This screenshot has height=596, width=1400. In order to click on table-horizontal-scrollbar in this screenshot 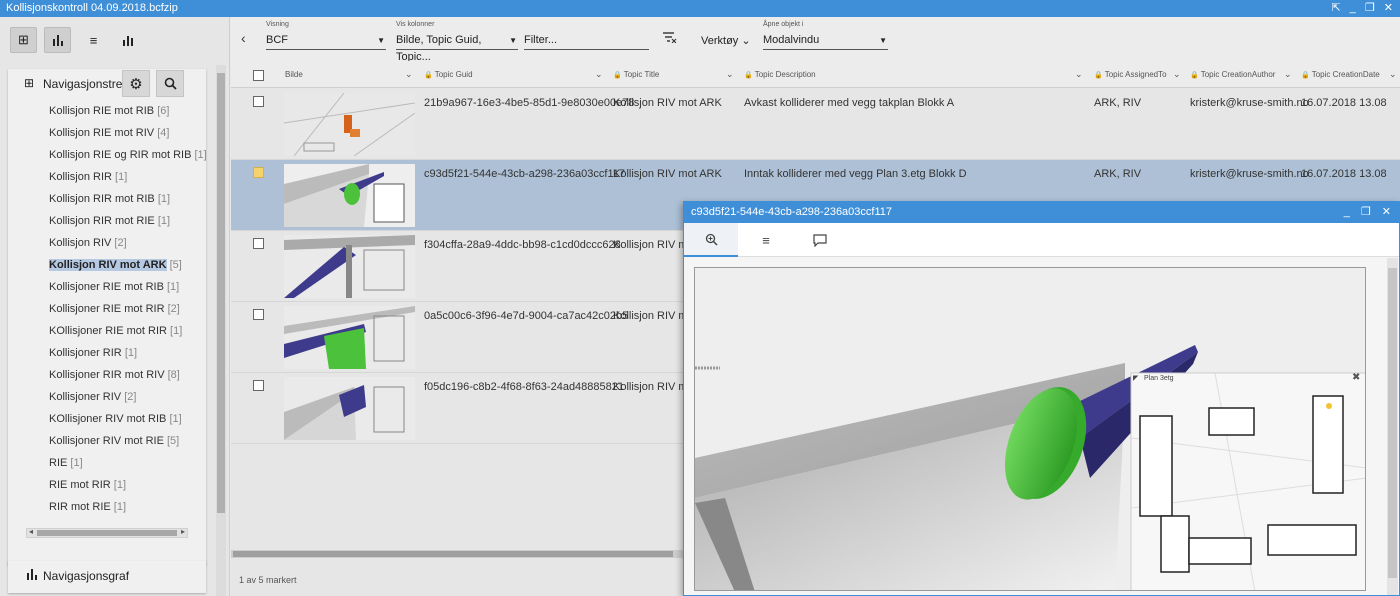, I will do `click(461, 554)`.